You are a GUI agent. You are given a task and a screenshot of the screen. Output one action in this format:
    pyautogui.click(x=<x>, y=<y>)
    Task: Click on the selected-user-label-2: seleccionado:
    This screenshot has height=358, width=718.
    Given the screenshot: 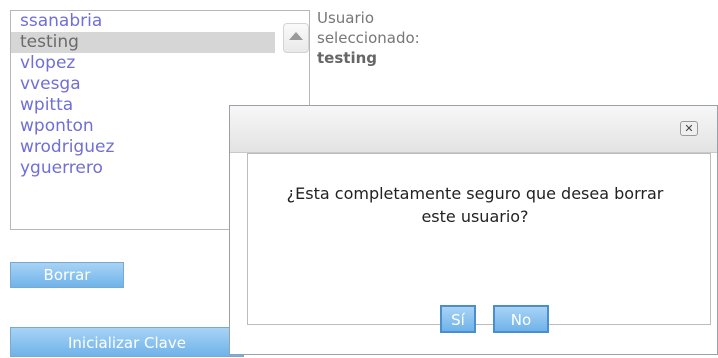 What is the action you would take?
    pyautogui.click(x=368, y=38)
    